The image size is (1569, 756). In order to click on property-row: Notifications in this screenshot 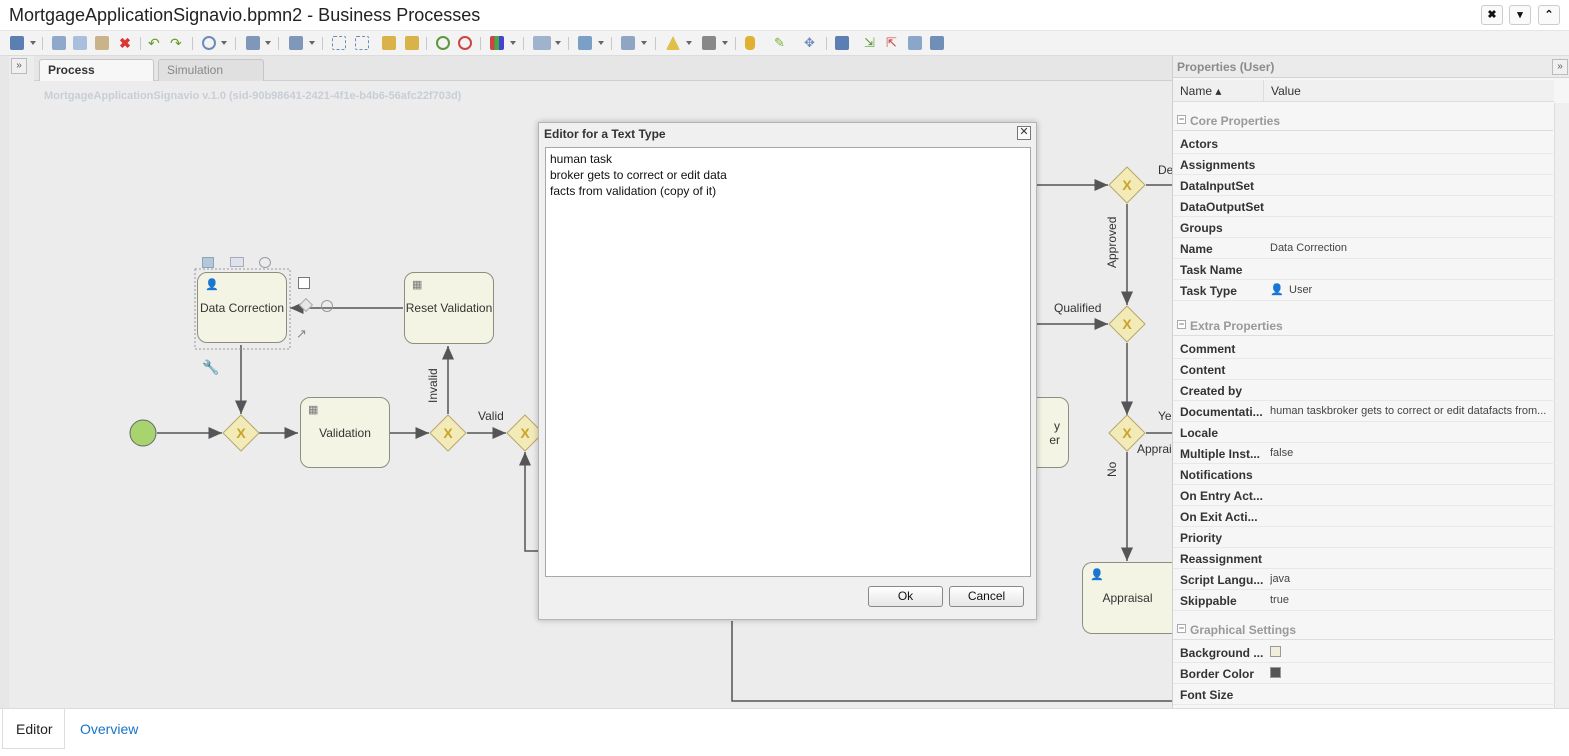, I will do `click(1363, 474)`.